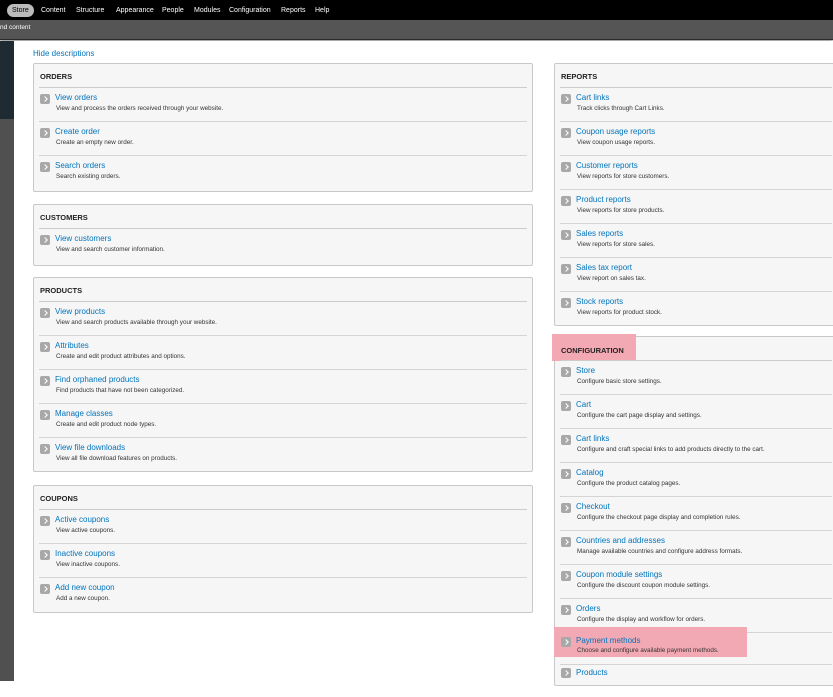 Image resolution: width=833 pixels, height=697 pixels. What do you see at coordinates (106, 424) in the screenshot?
I see `item-description: Create and edit product node types.` at bounding box center [106, 424].